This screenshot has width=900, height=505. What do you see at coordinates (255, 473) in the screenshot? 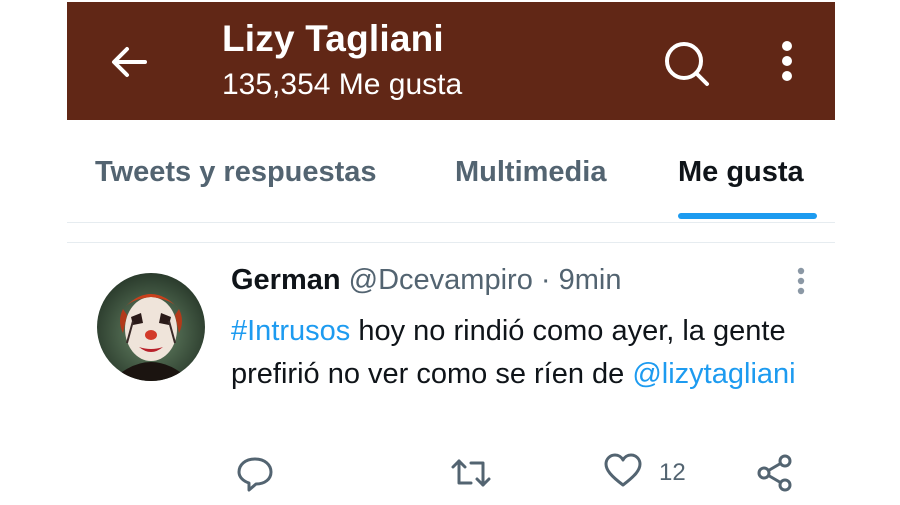
I see `reply-icon` at bounding box center [255, 473].